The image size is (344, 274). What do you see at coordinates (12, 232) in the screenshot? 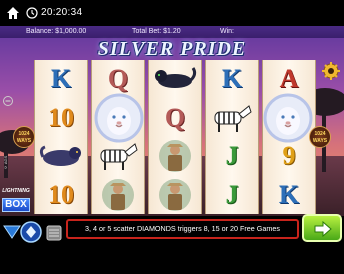
I see `bet-down-button` at bounding box center [12, 232].